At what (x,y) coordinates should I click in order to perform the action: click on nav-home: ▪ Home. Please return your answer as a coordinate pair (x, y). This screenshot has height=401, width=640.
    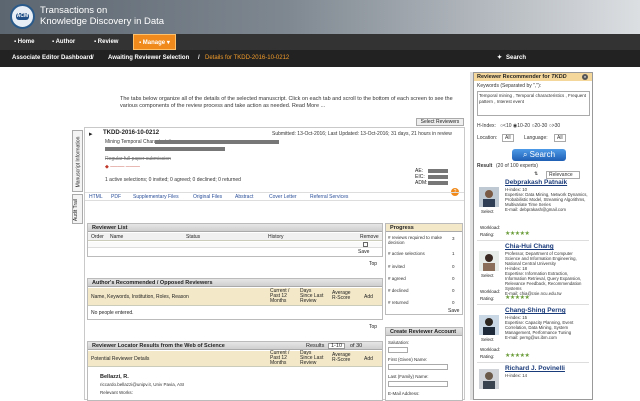
    Looking at the image, I should click on (24, 42).